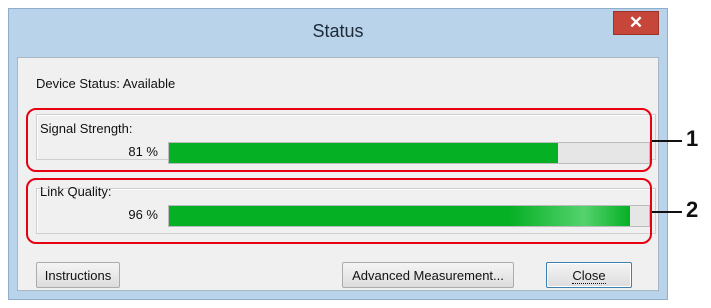 The width and height of the screenshot is (711, 308). I want to click on title-bar: Status ✕, so click(338, 33).